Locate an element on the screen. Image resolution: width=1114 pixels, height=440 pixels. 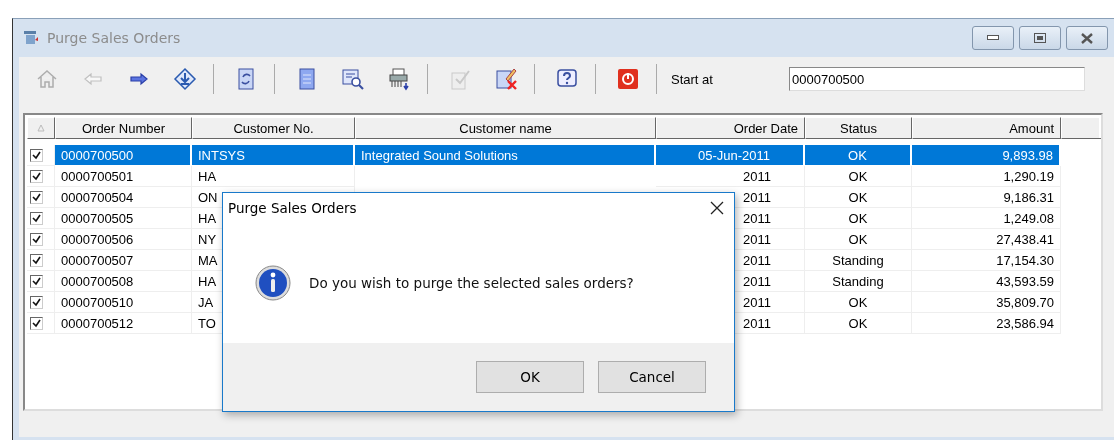
info-icon is located at coordinates (273, 283).